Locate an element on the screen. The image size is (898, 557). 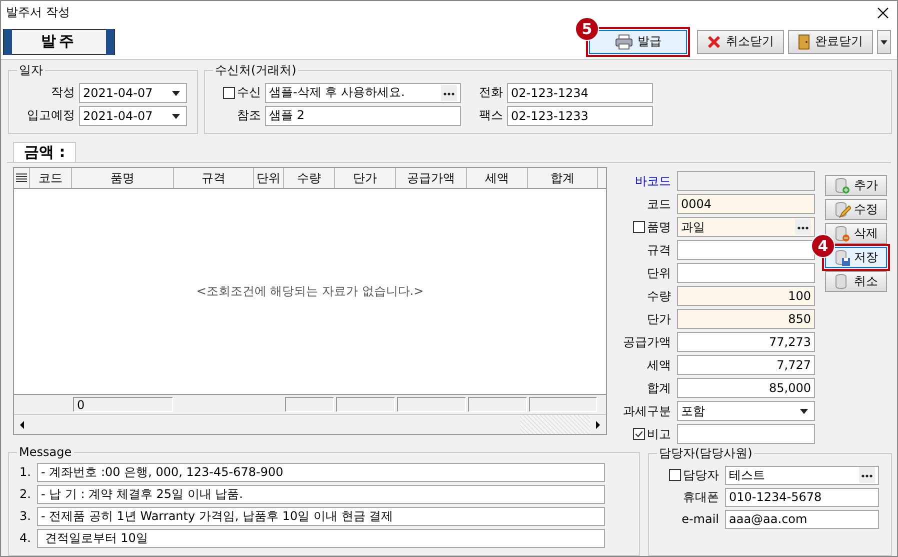
scroll-left-icon is located at coordinates (22, 424).